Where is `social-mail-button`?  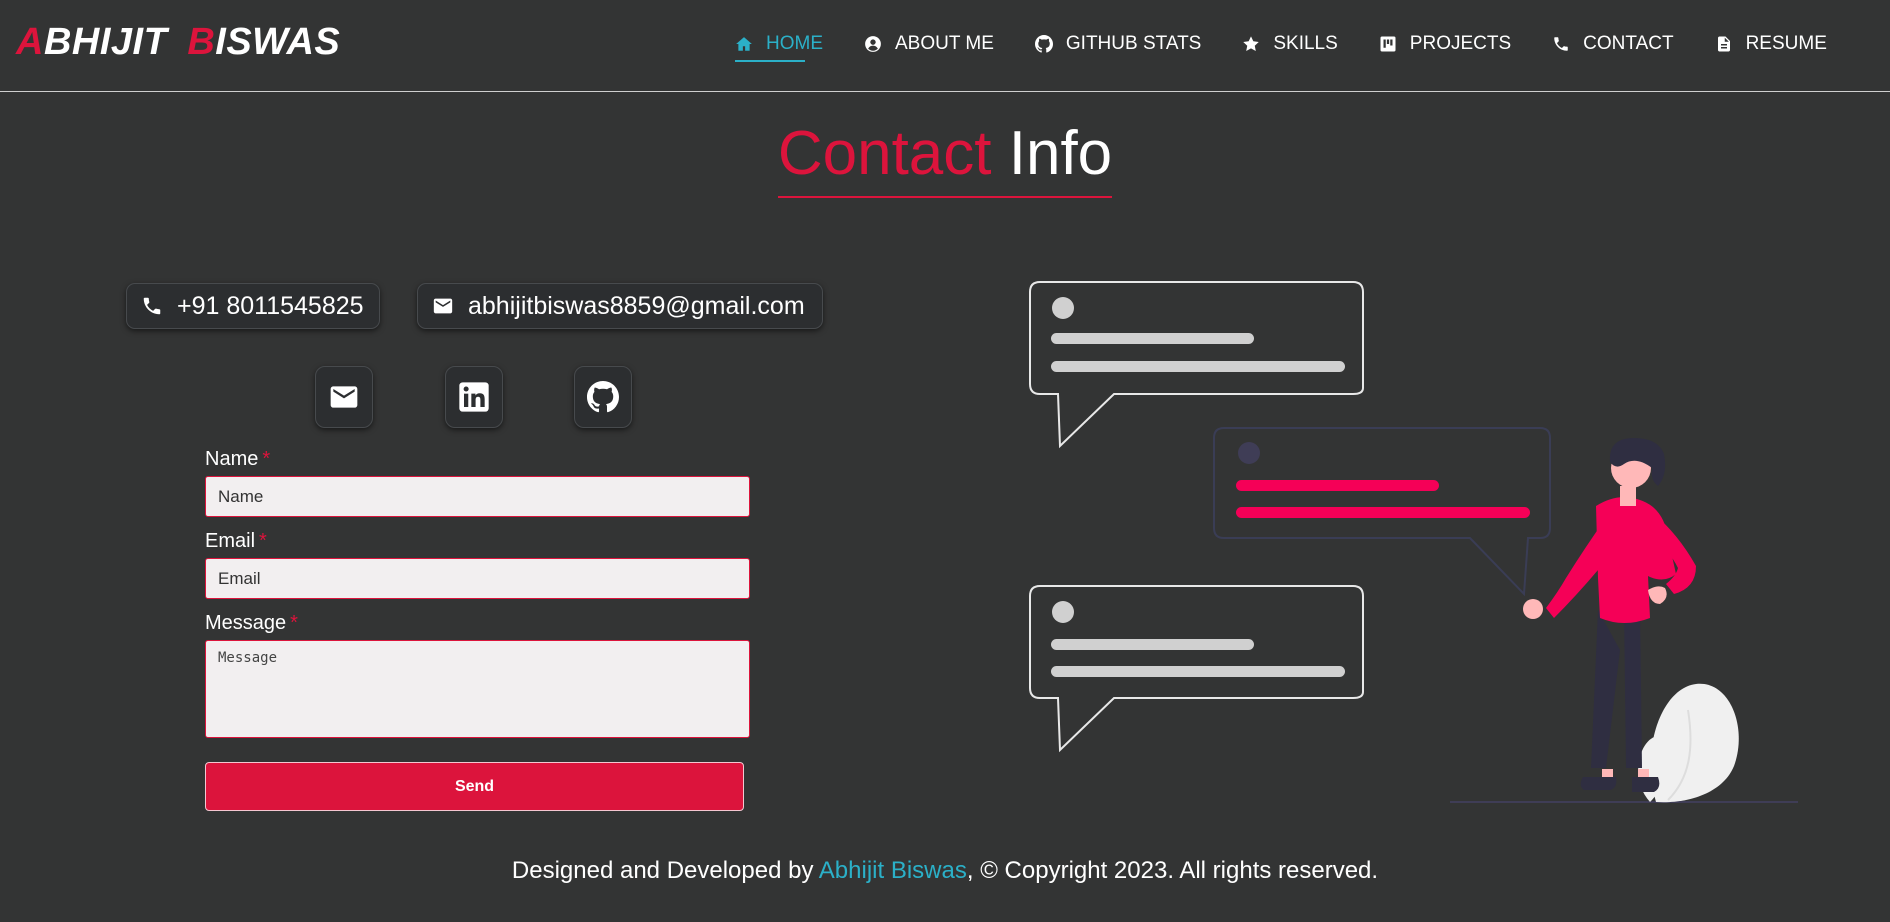
social-mail-button is located at coordinates (344, 397).